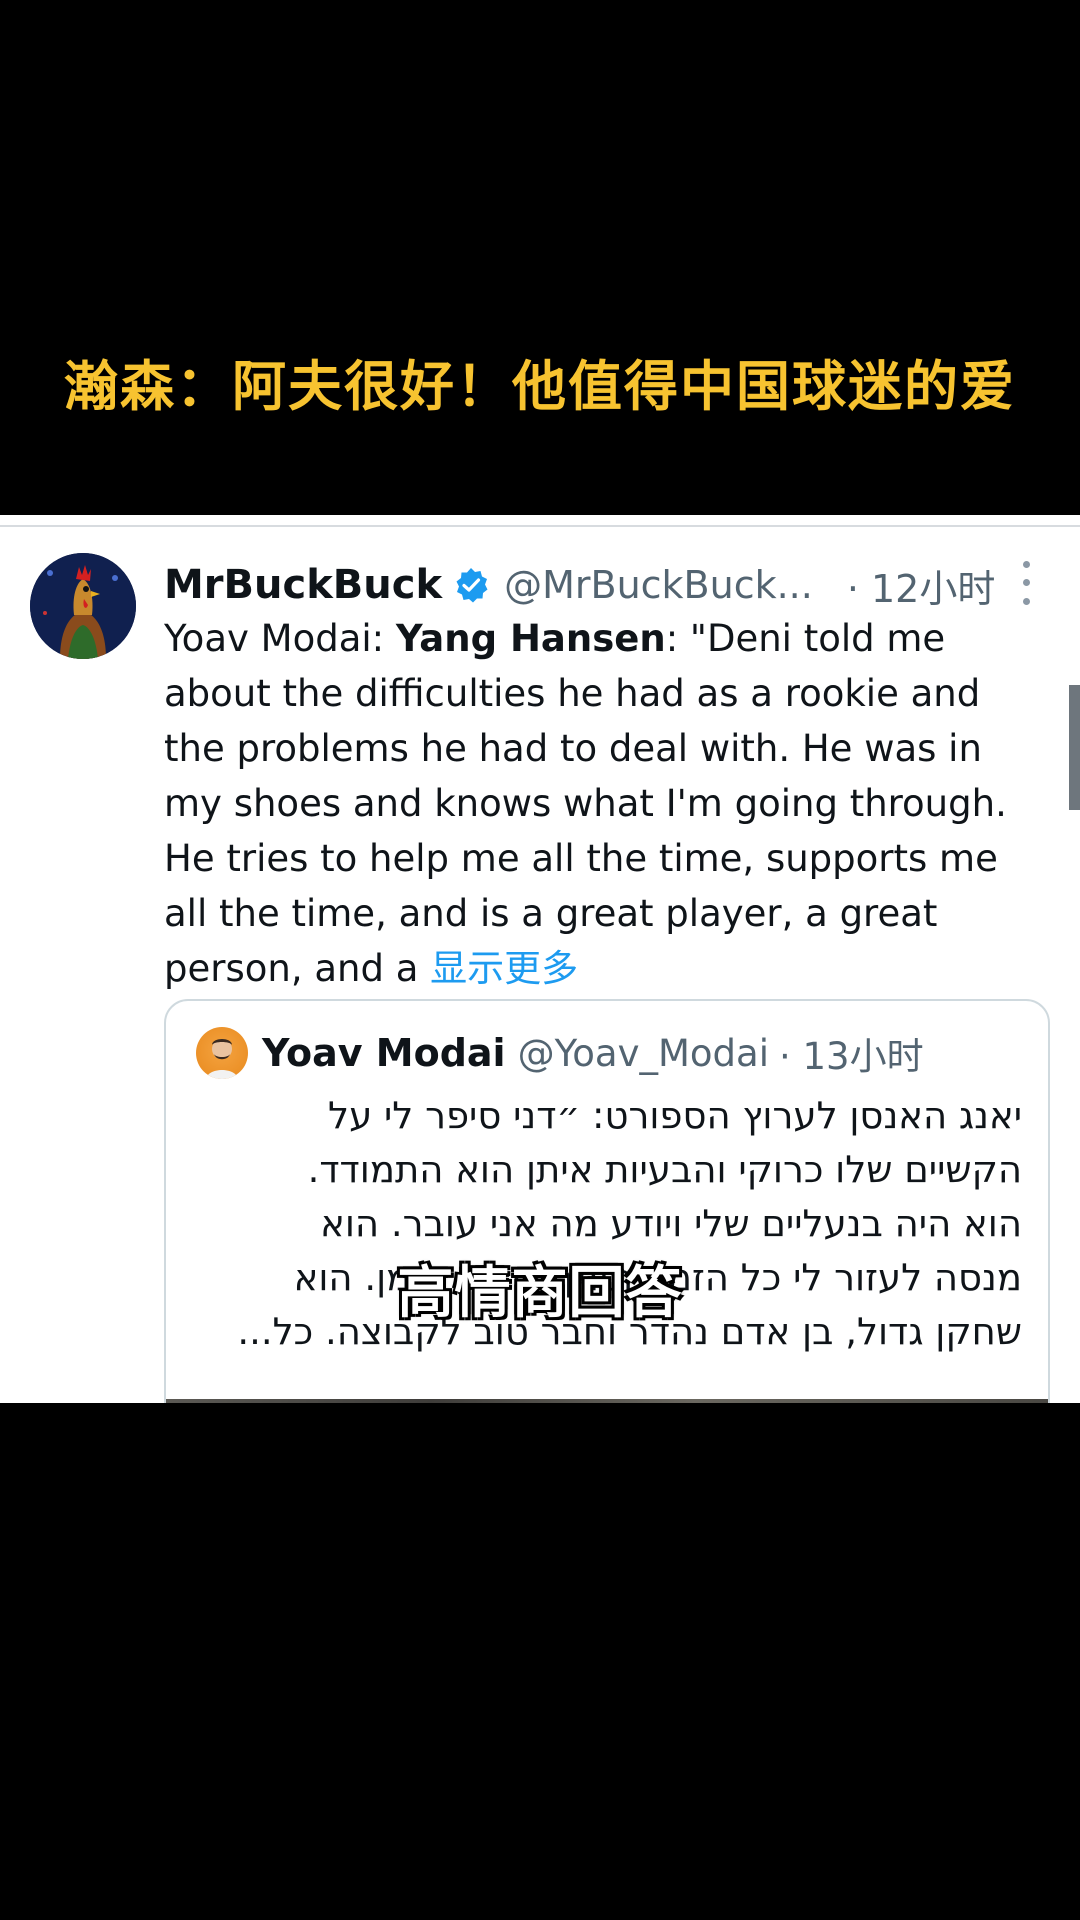 Image resolution: width=1080 pixels, height=1920 pixels. What do you see at coordinates (540, 526) in the screenshot?
I see `divider` at bounding box center [540, 526].